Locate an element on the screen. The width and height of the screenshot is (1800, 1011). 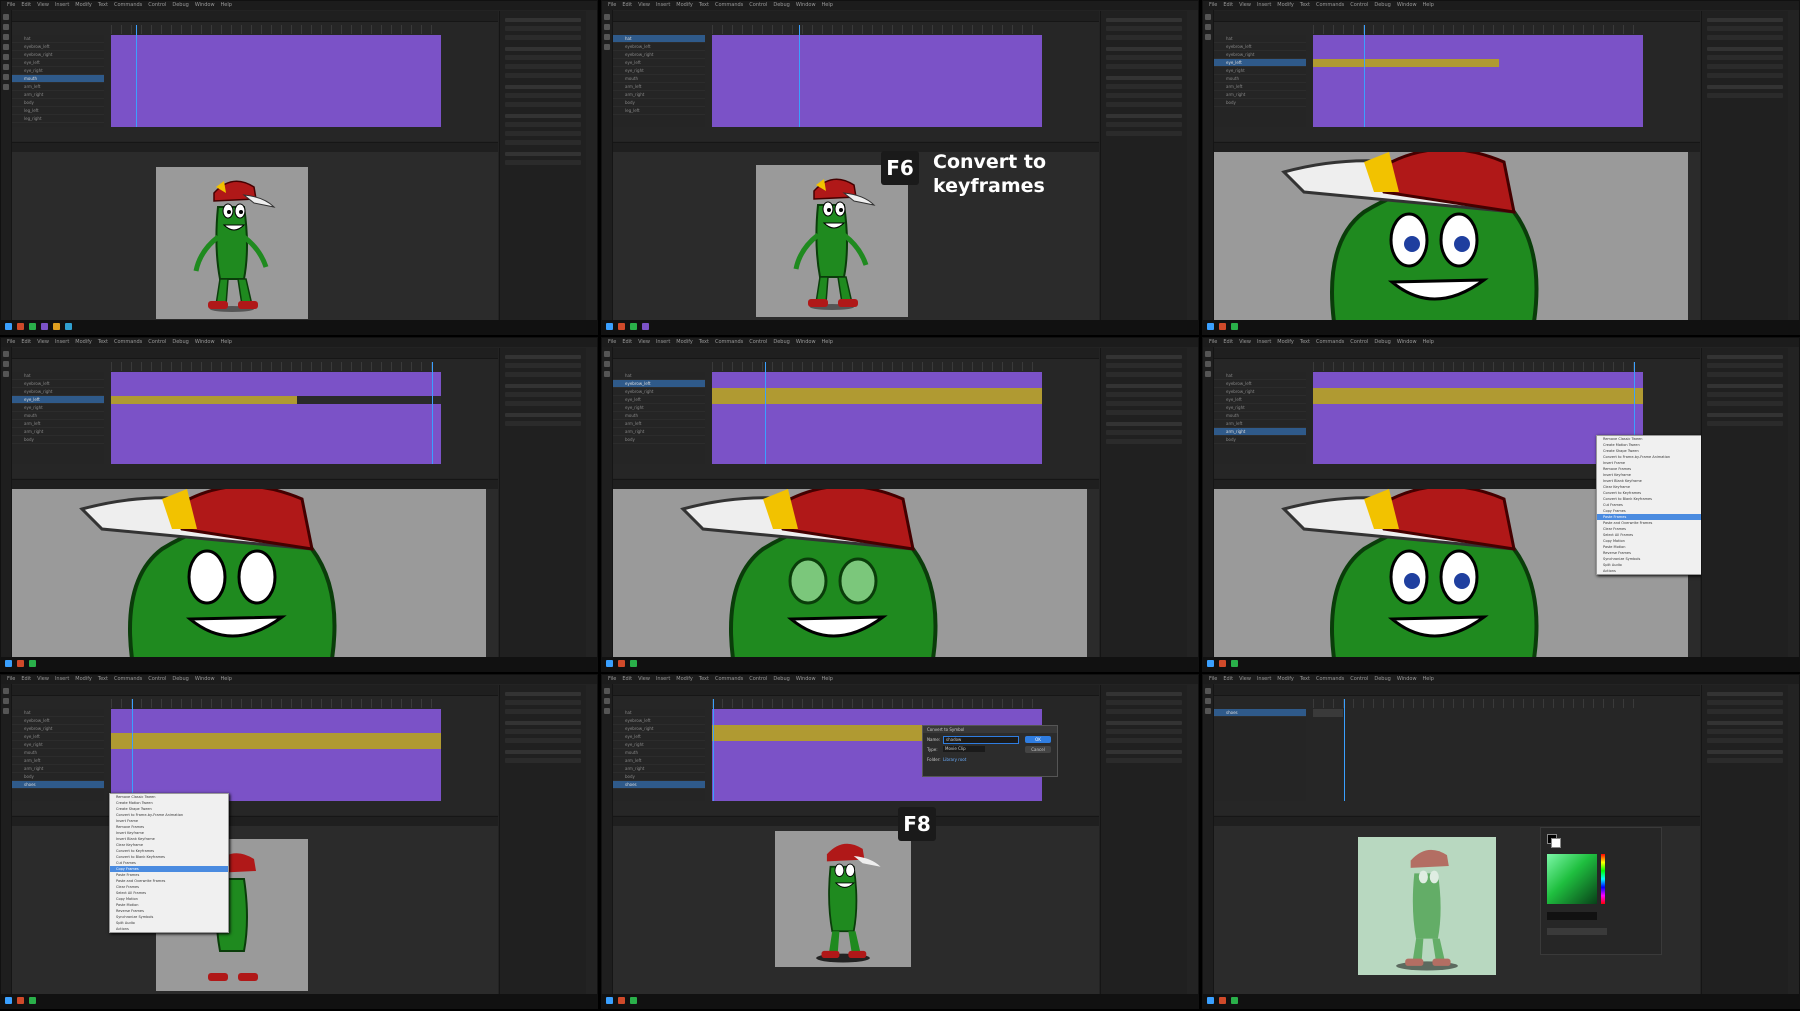
subselect-tool-icon is located at coordinates (6, 27).